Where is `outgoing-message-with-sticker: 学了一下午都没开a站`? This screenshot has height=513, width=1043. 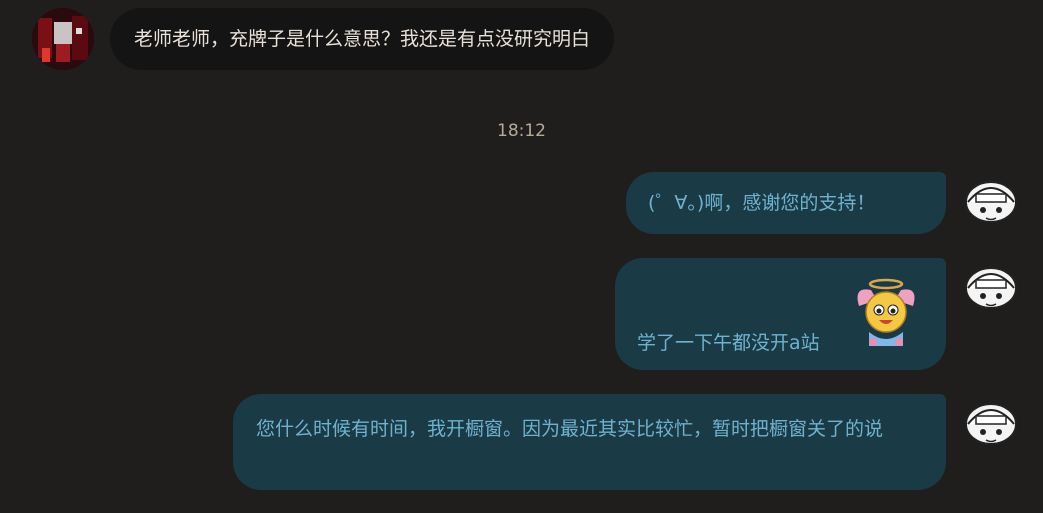
outgoing-message-with-sticker: 学了一下午都没开a站 is located at coordinates (780, 314).